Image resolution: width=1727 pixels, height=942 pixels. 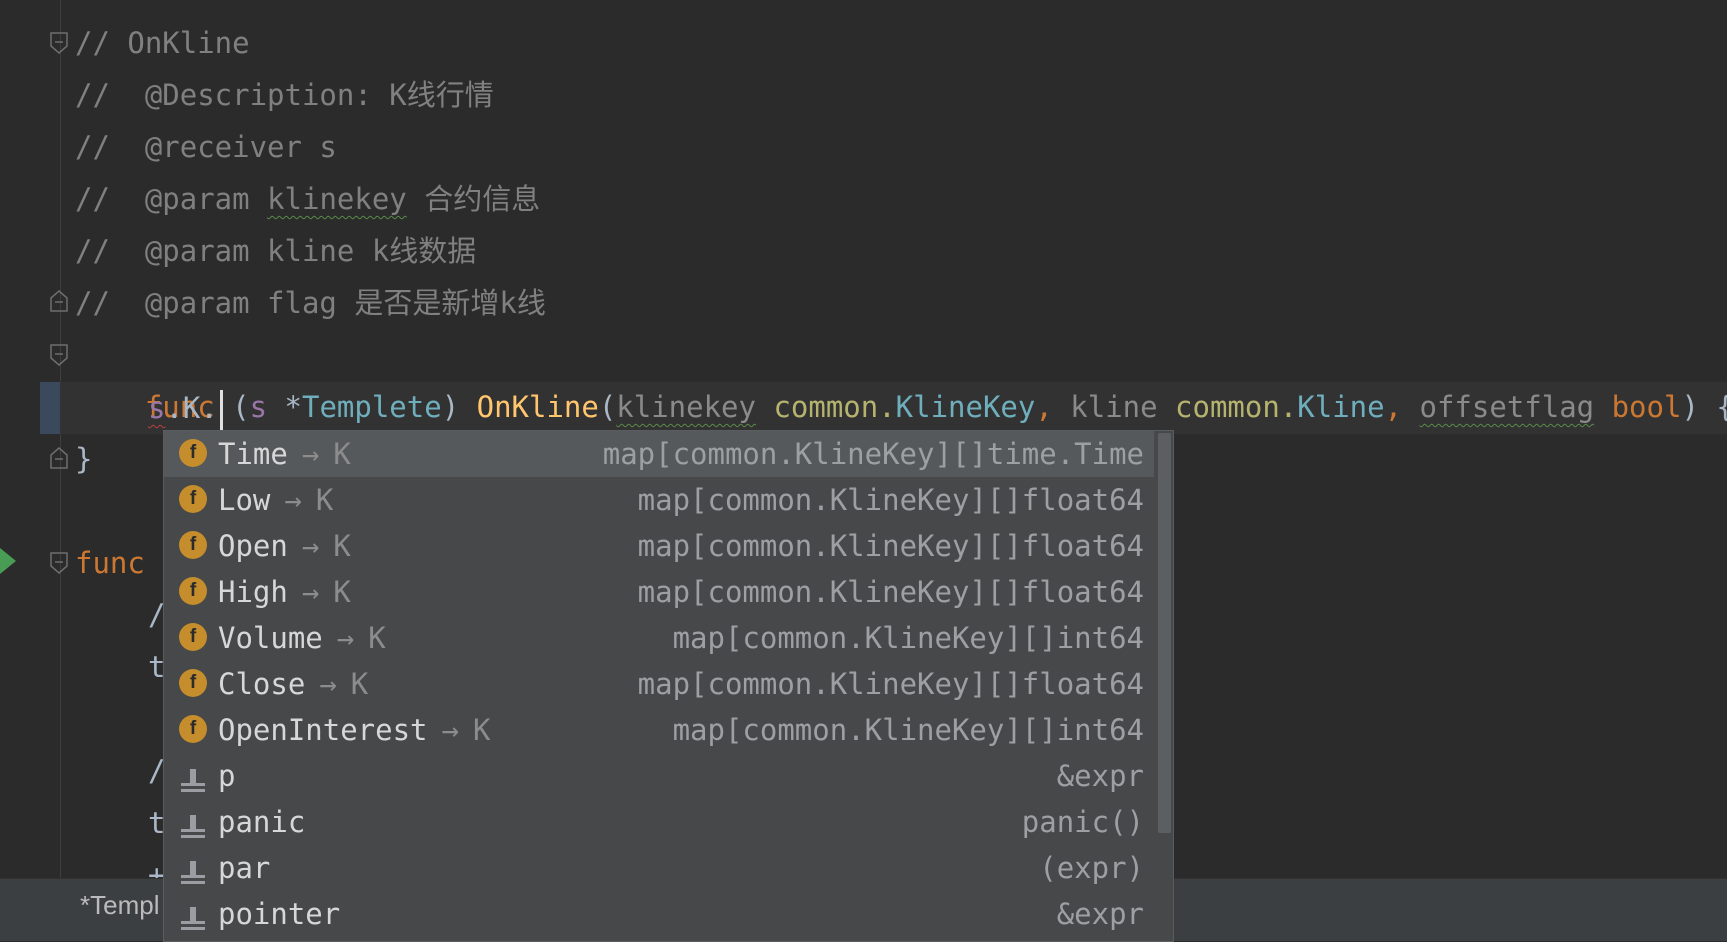 I want to click on completion-item-name: Low → K, so click(x=275, y=500).